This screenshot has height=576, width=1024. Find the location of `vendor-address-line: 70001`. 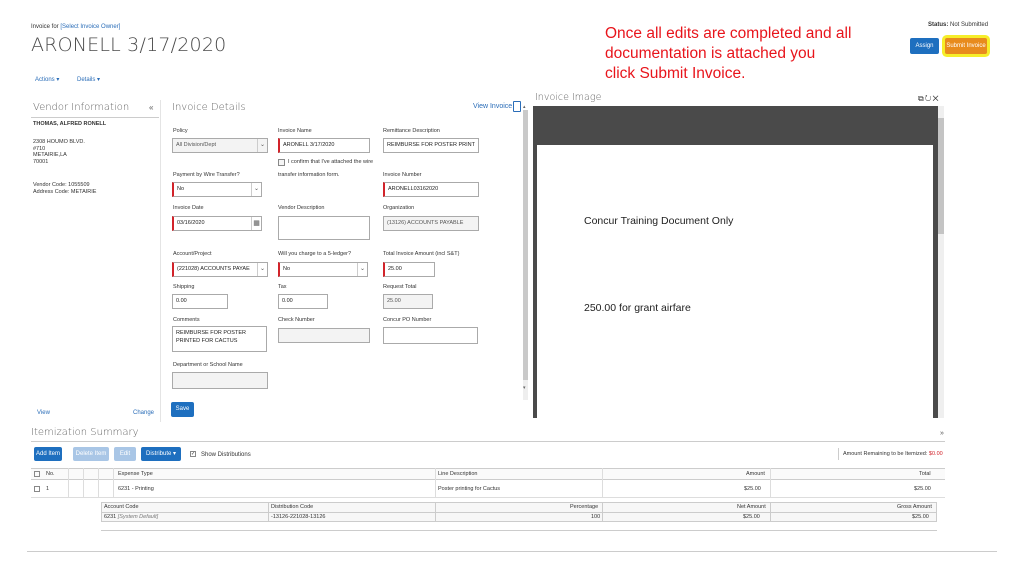

vendor-address-line: 70001 is located at coordinates (41, 161).